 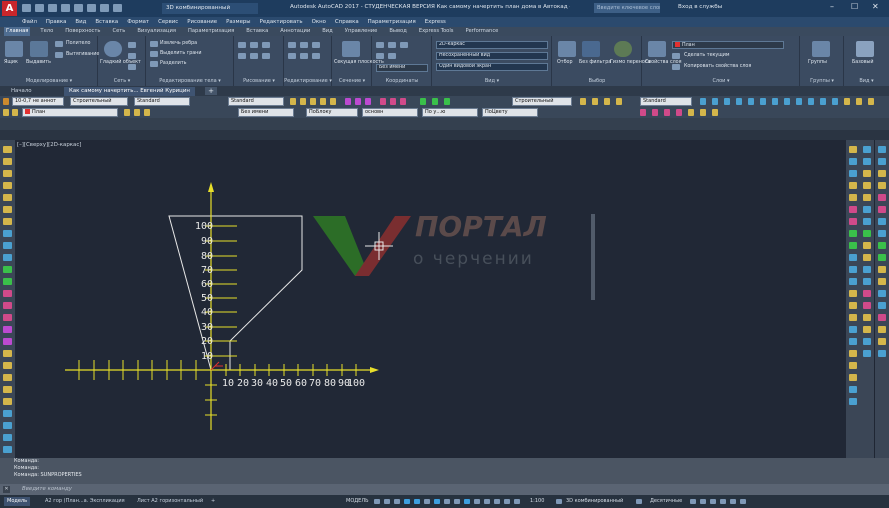 I want to click on save-as-icon, so click(x=65, y=8).